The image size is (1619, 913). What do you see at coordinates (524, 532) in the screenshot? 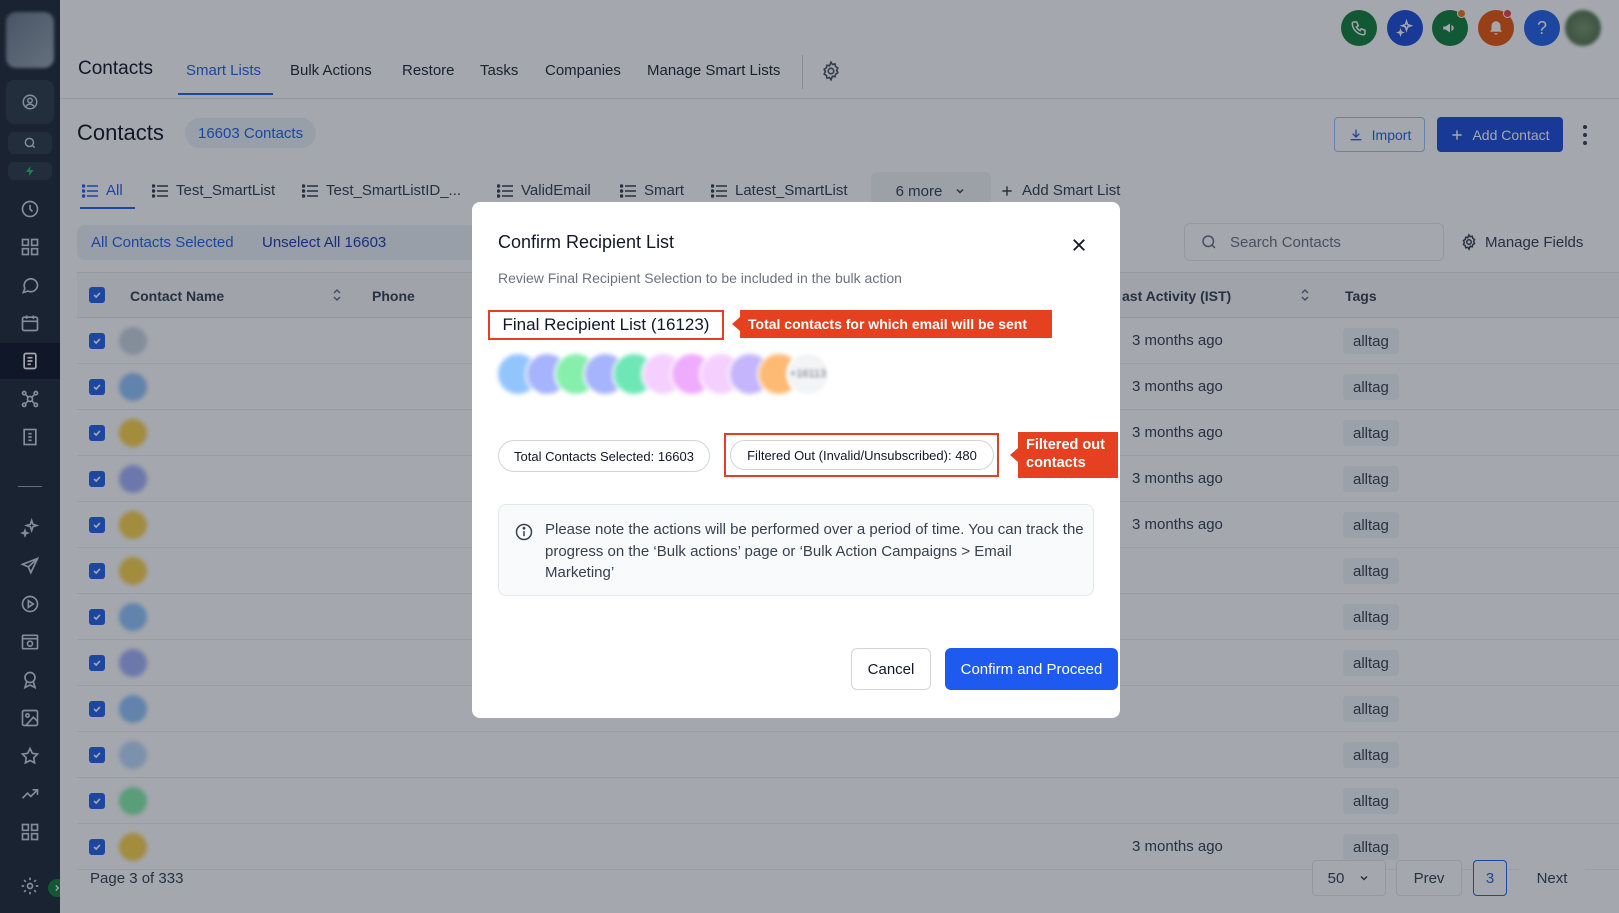
I see `info-icon` at bounding box center [524, 532].